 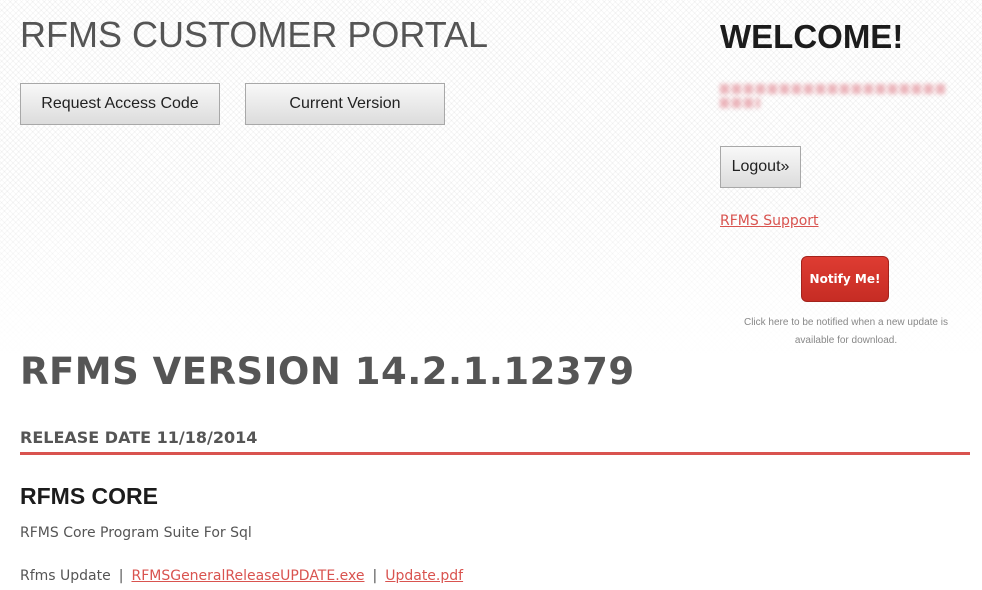 What do you see at coordinates (65, 576) in the screenshot?
I see `update-label: Rfms Update` at bounding box center [65, 576].